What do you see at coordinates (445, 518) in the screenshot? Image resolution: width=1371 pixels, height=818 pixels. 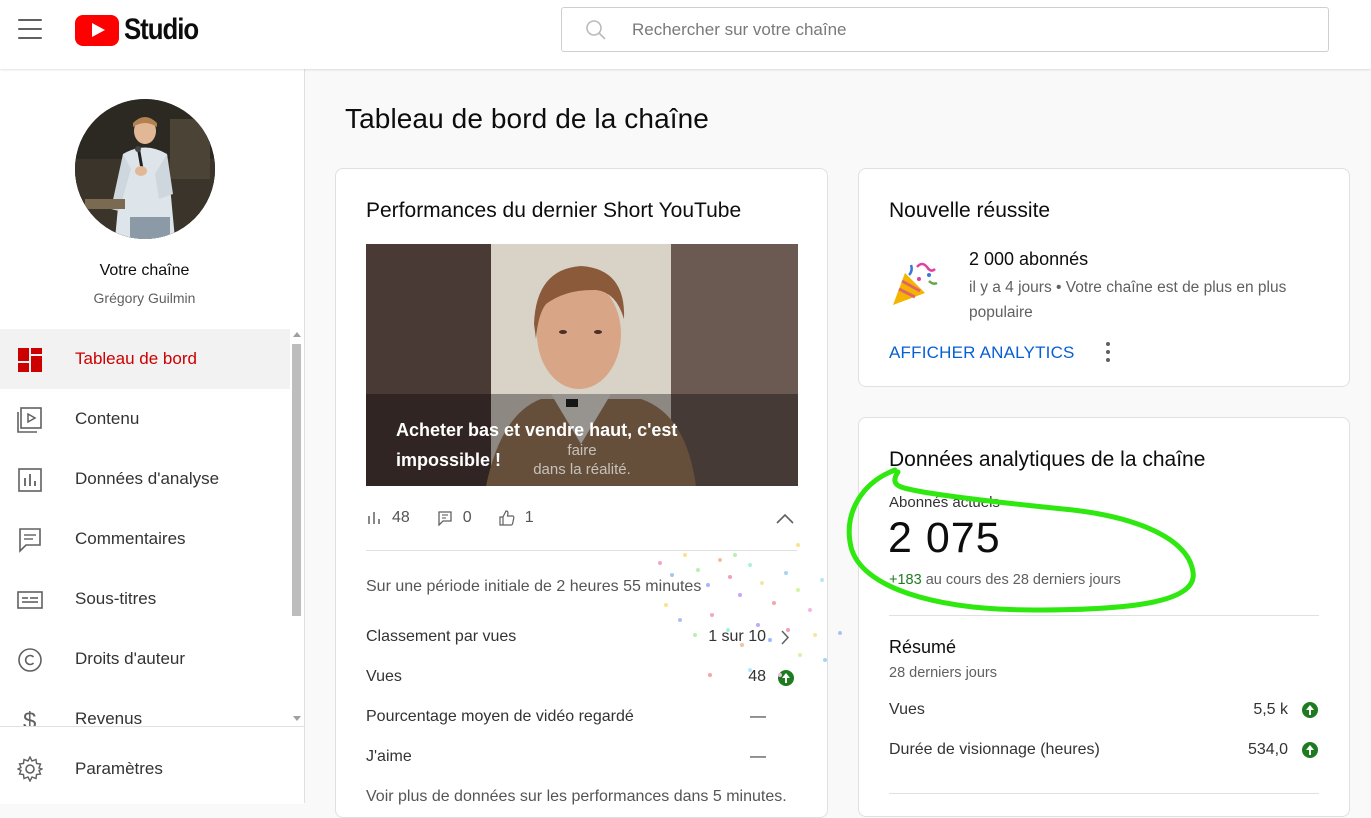 I see `comment-icon` at bounding box center [445, 518].